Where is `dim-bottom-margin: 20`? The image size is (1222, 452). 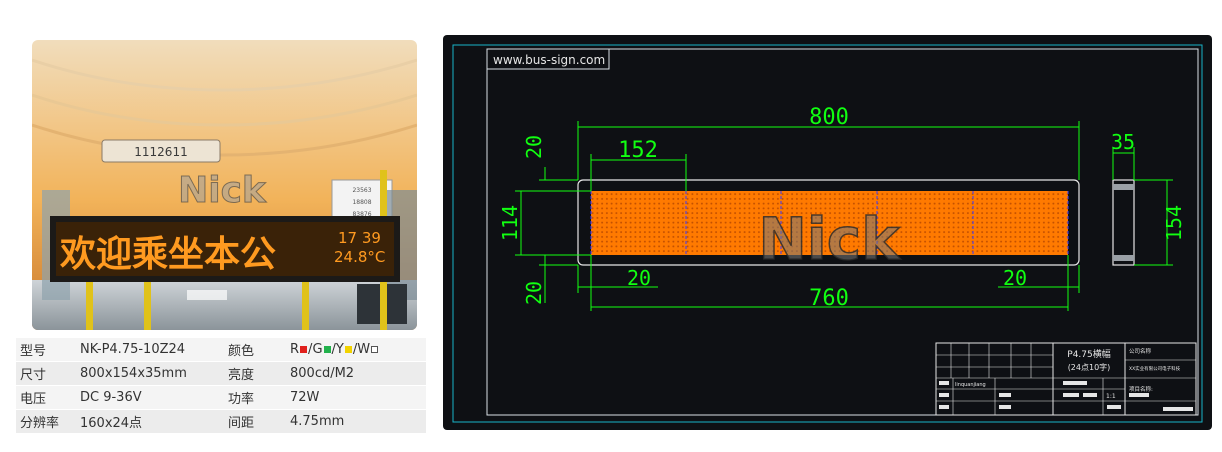
dim-bottom-margin: 20 is located at coordinates (534, 293).